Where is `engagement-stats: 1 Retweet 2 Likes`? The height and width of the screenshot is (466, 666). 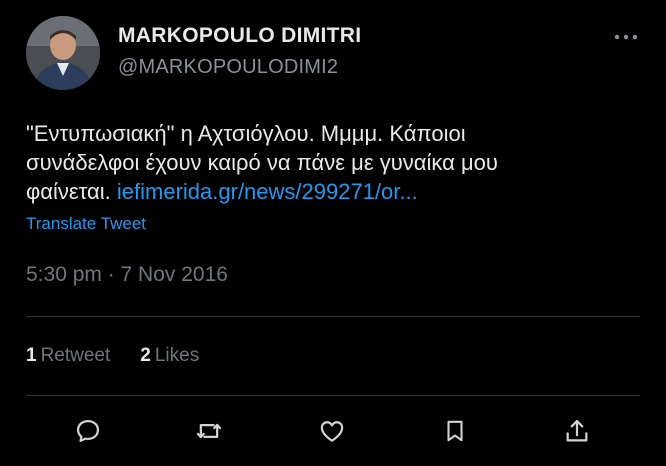
engagement-stats: 1 Retweet 2 Likes is located at coordinates (112, 356).